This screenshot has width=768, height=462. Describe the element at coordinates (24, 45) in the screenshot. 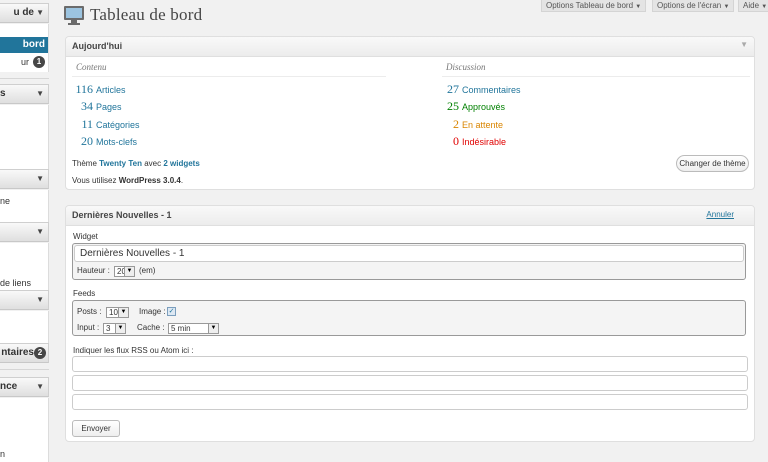

I see `sidebar-item-dashboard: bord` at that location.